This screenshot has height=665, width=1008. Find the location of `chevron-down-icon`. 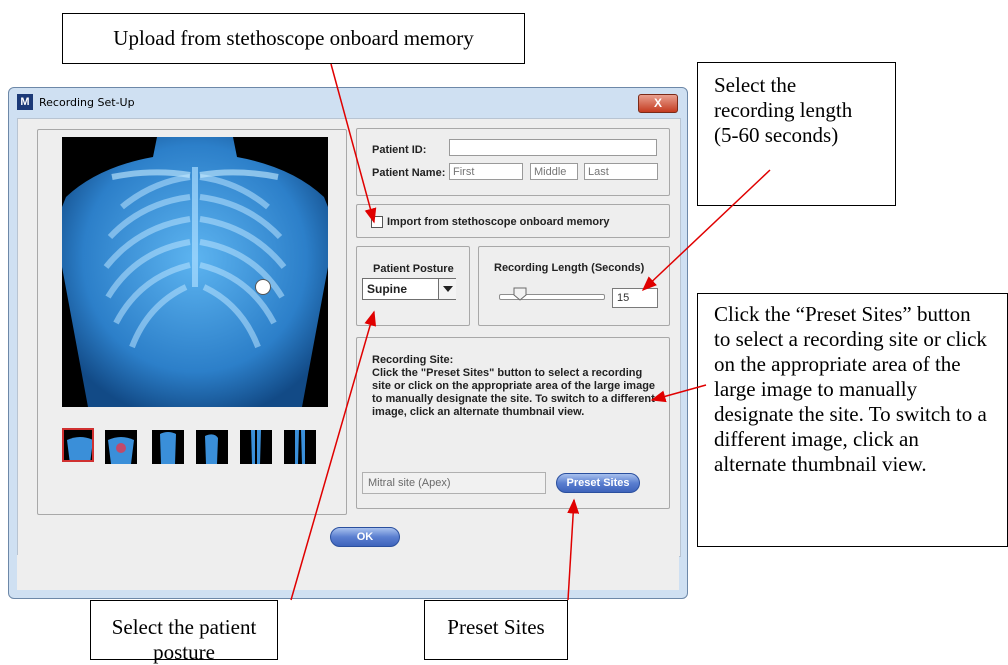

chevron-down-icon is located at coordinates (447, 289).